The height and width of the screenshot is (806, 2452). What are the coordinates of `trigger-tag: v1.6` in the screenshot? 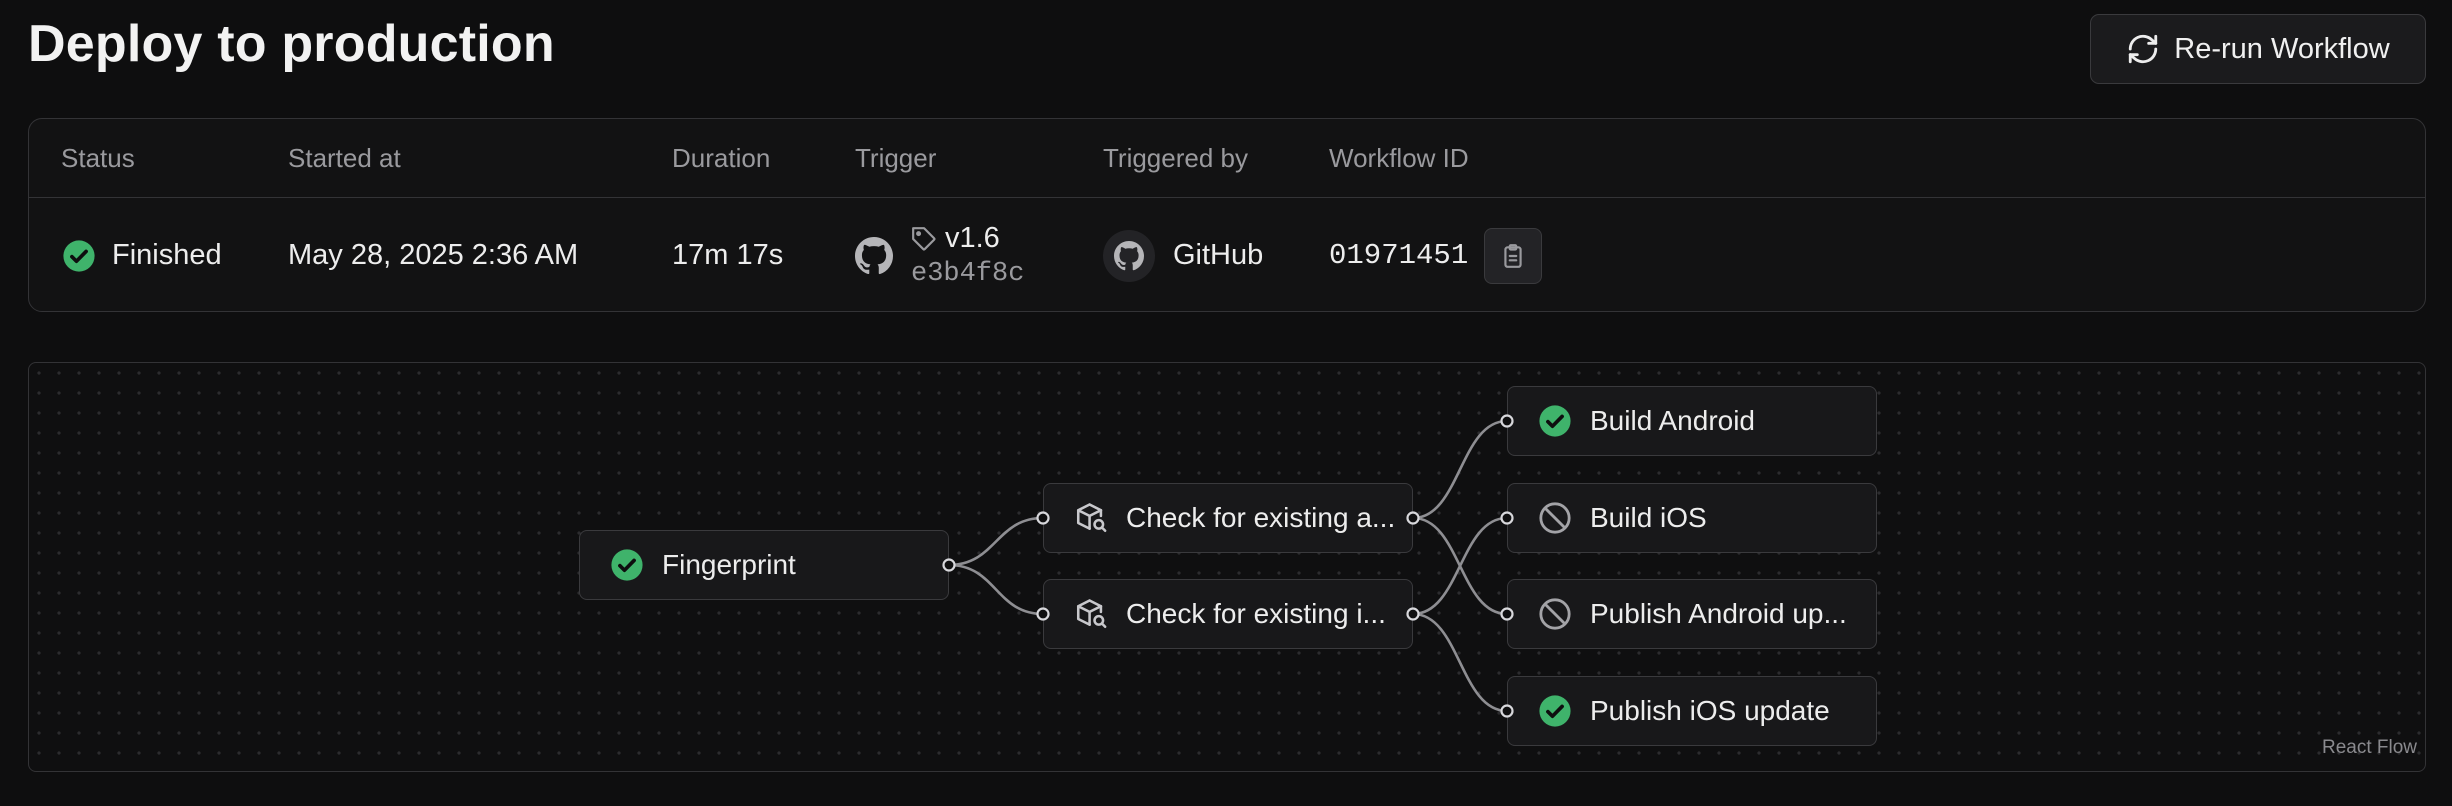 It's located at (972, 238).